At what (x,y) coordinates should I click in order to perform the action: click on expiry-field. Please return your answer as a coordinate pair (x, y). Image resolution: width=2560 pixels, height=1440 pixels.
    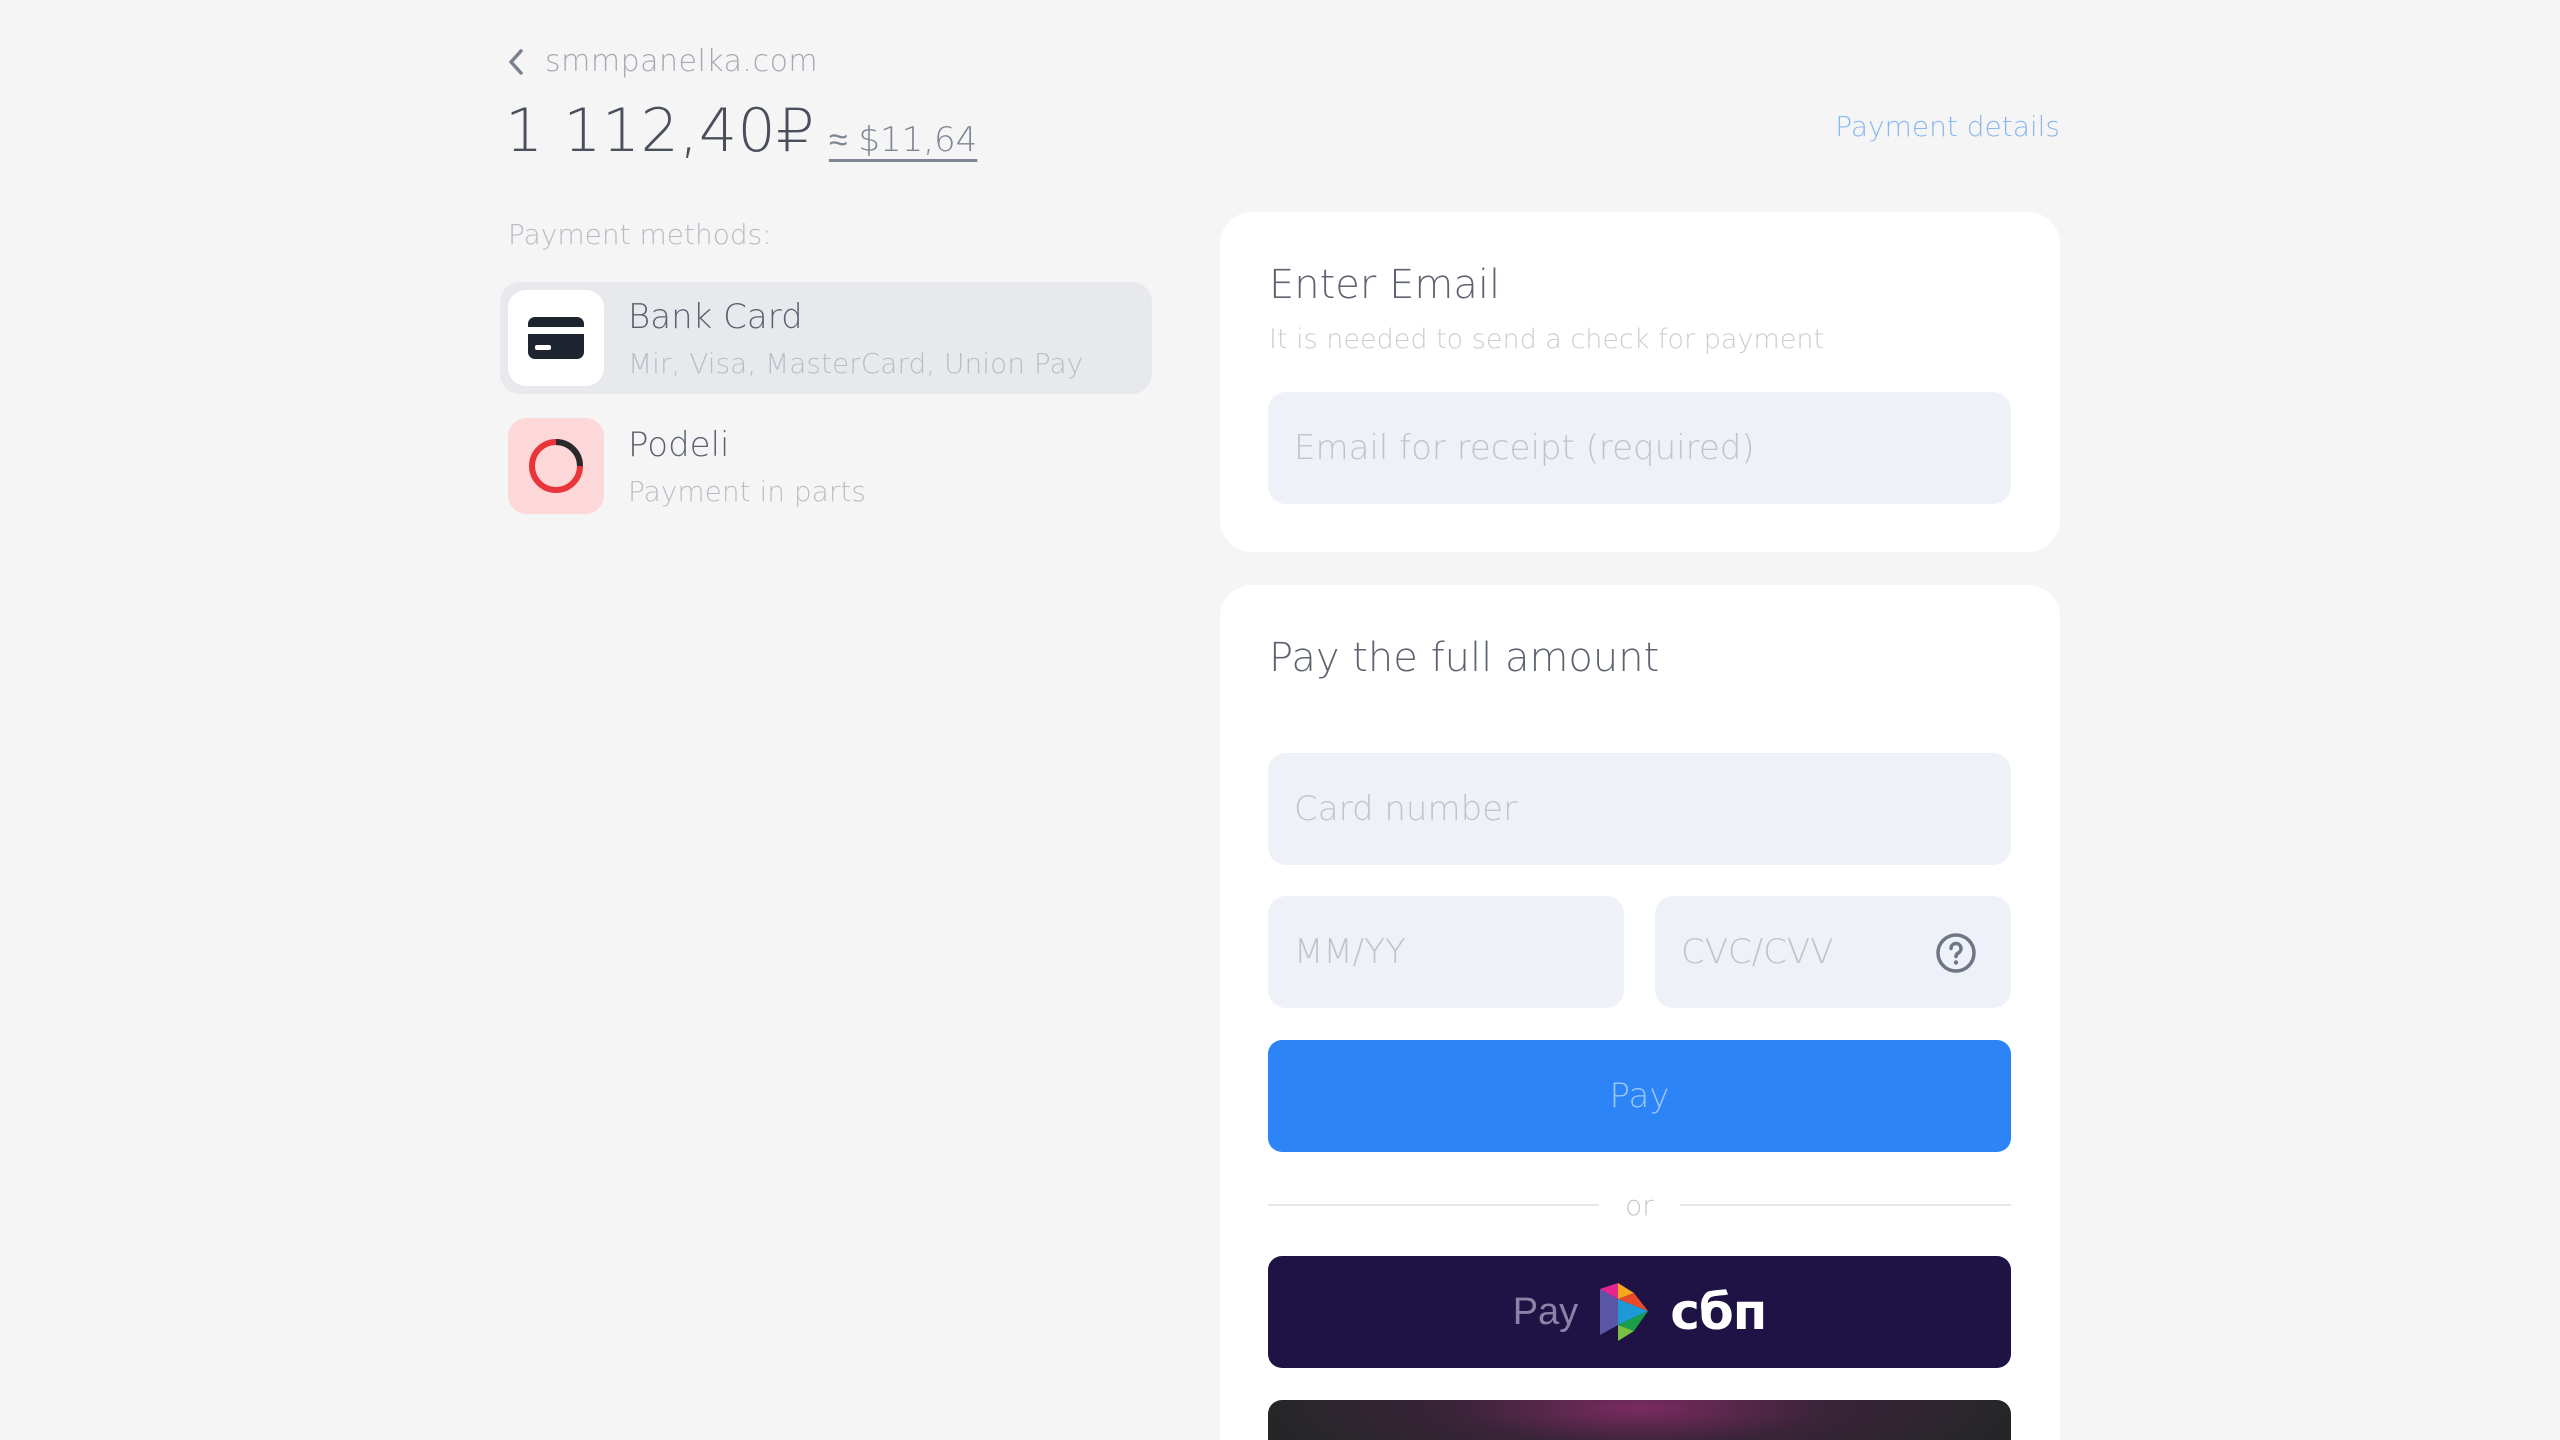
    Looking at the image, I should click on (1458, 952).